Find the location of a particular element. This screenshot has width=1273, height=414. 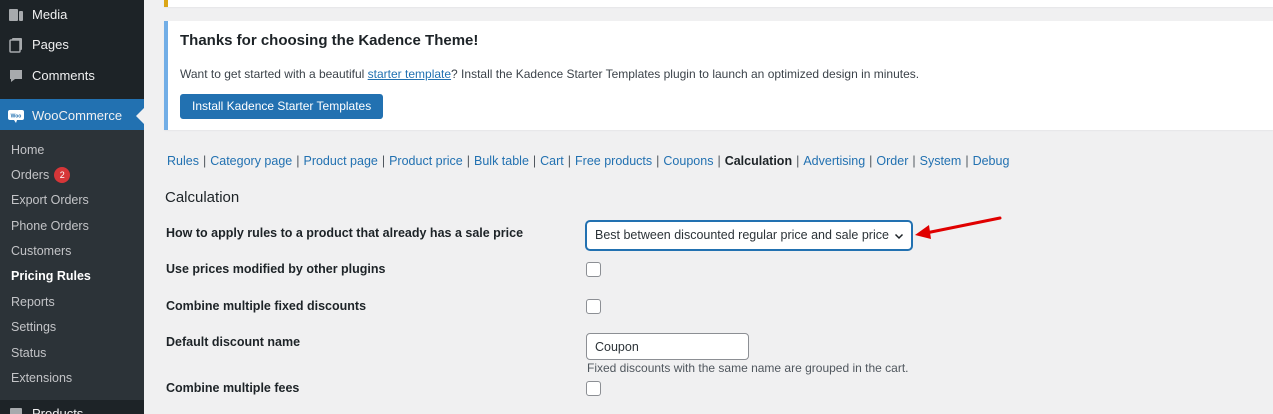

combine-fixed-label: Combine multiple fixed discounts is located at coordinates (266, 306).